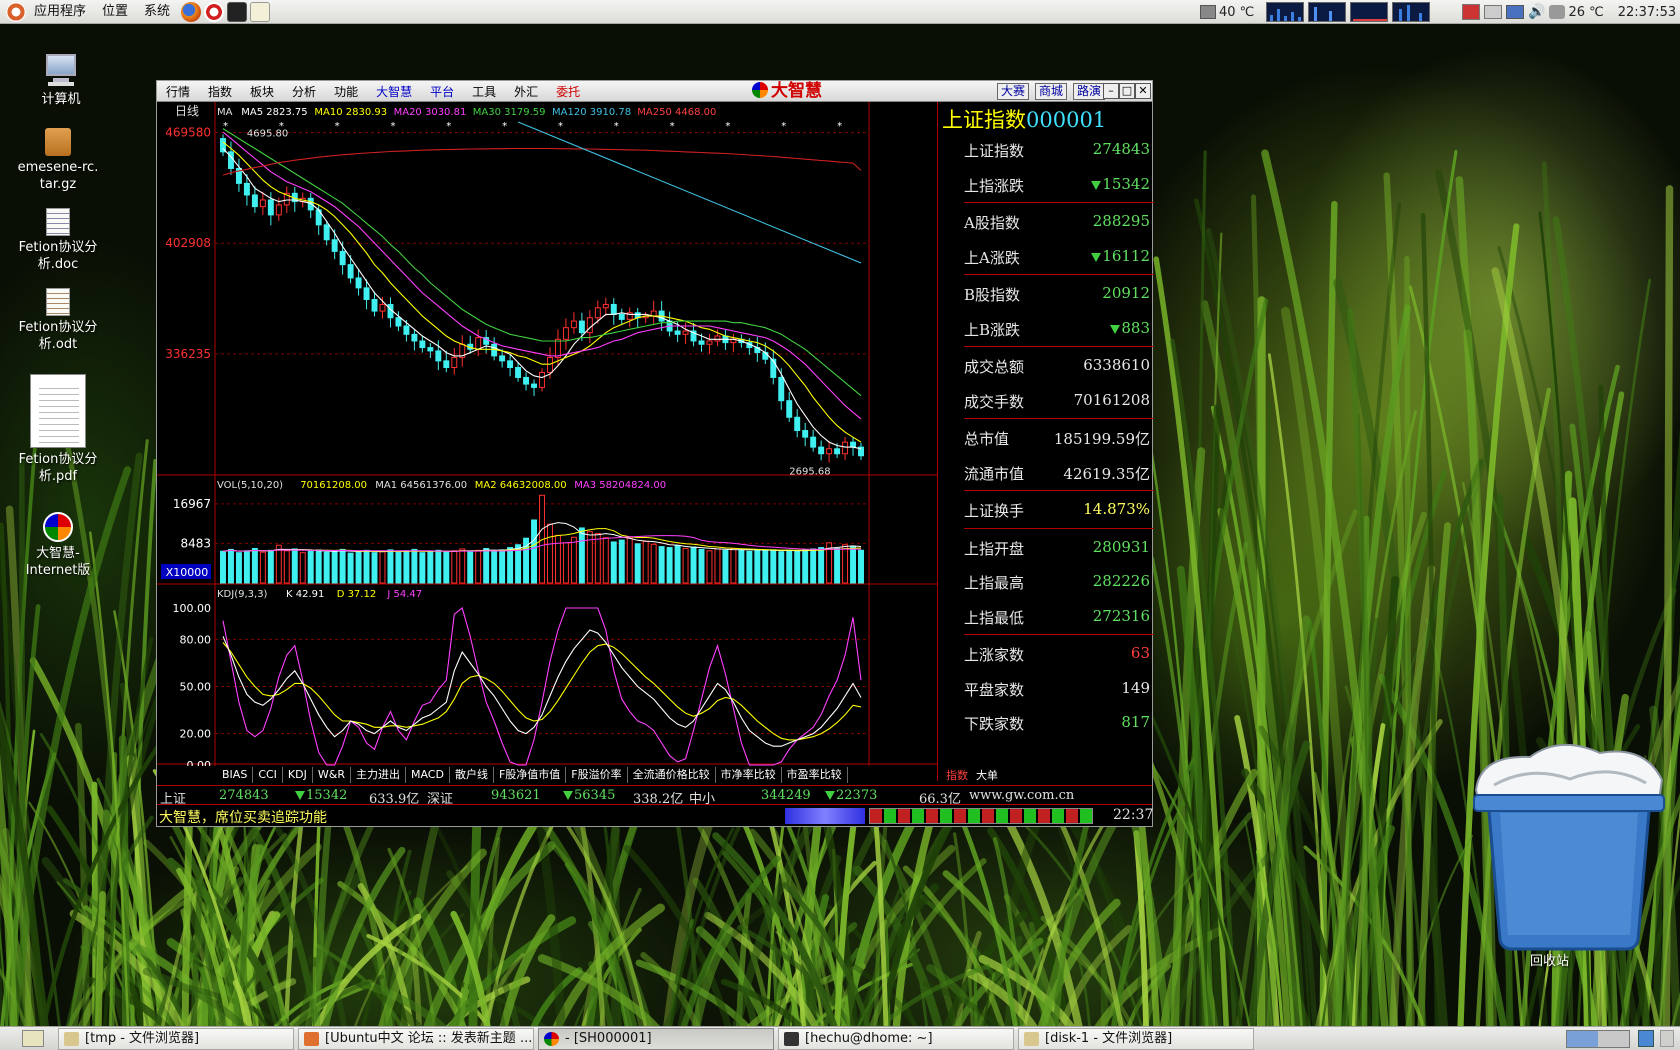 This screenshot has height=1050, width=1680. I want to click on indicator-tab: 市盈率比较, so click(815, 775).